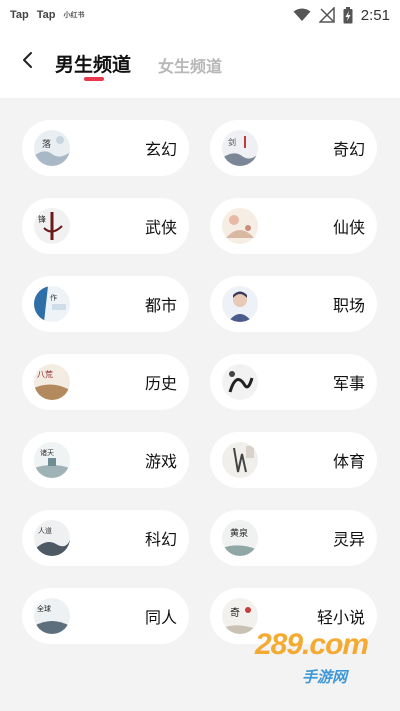  What do you see at coordinates (47, 452) in the screenshot?
I see `svg-text: 诸天` at bounding box center [47, 452].